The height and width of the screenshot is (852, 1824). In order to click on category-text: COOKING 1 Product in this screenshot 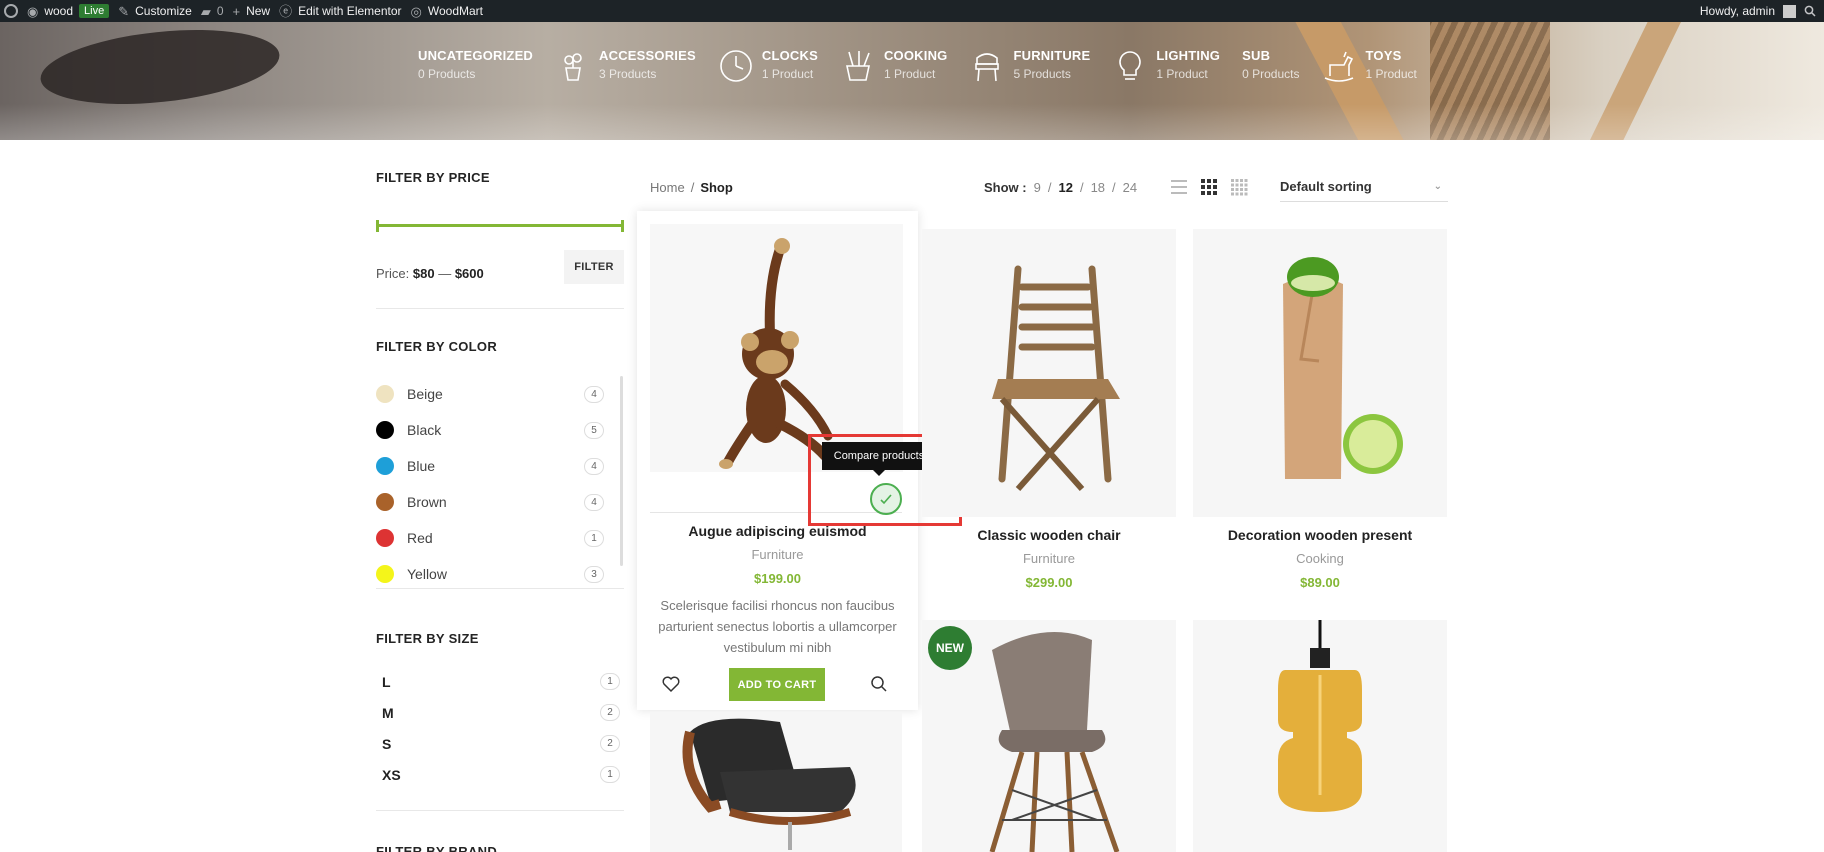, I will do `click(916, 66)`.